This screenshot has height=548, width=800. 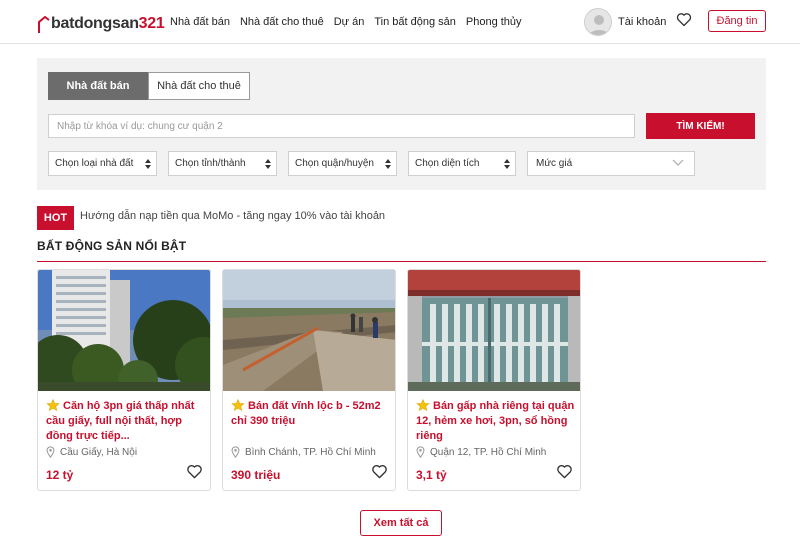 What do you see at coordinates (60, 475) in the screenshot?
I see `listing-price: 12 tỷ` at bounding box center [60, 475].